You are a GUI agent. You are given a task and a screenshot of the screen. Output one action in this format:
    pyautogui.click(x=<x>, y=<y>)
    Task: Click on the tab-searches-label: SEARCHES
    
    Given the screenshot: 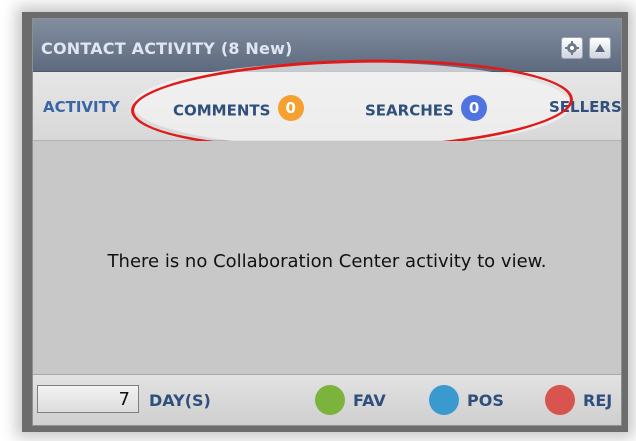 What is the action you would take?
    pyautogui.click(x=409, y=110)
    